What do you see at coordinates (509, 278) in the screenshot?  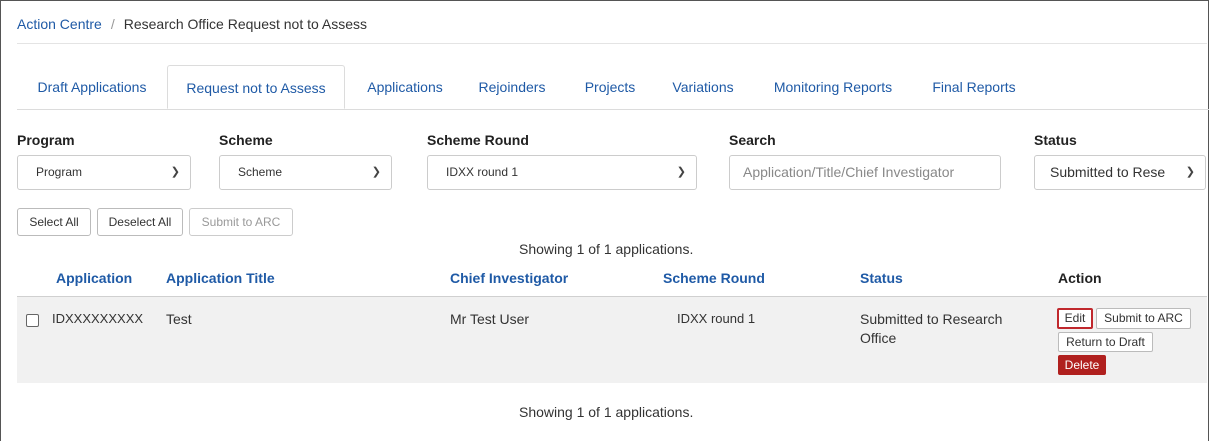 I see `column-header-chief-investigator: Chief Investigator` at bounding box center [509, 278].